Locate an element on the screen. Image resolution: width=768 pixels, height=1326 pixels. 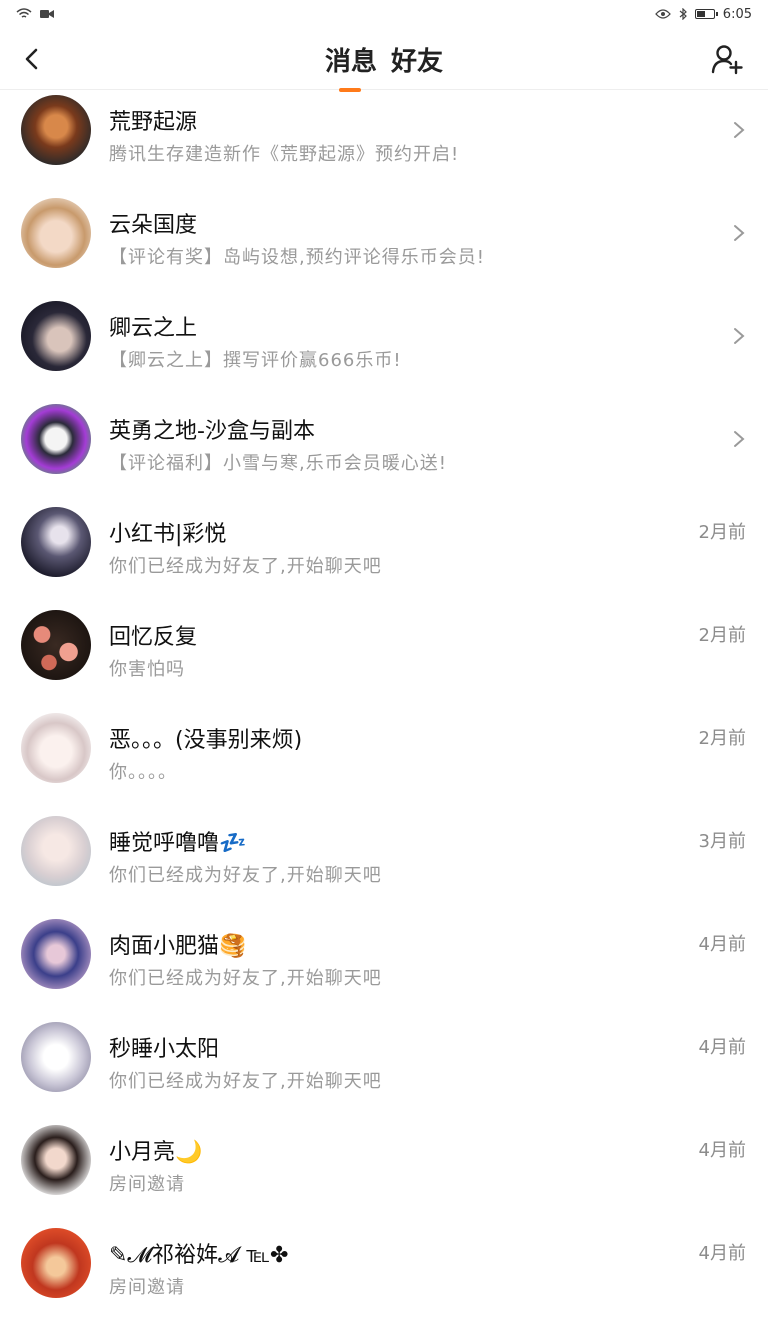
tab-messages: 消息 is located at coordinates (350, 66).